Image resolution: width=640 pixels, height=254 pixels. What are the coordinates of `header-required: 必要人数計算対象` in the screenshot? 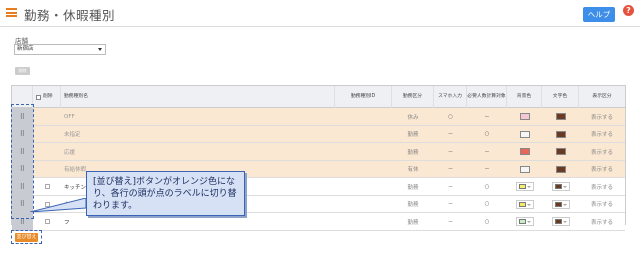 It's located at (487, 97).